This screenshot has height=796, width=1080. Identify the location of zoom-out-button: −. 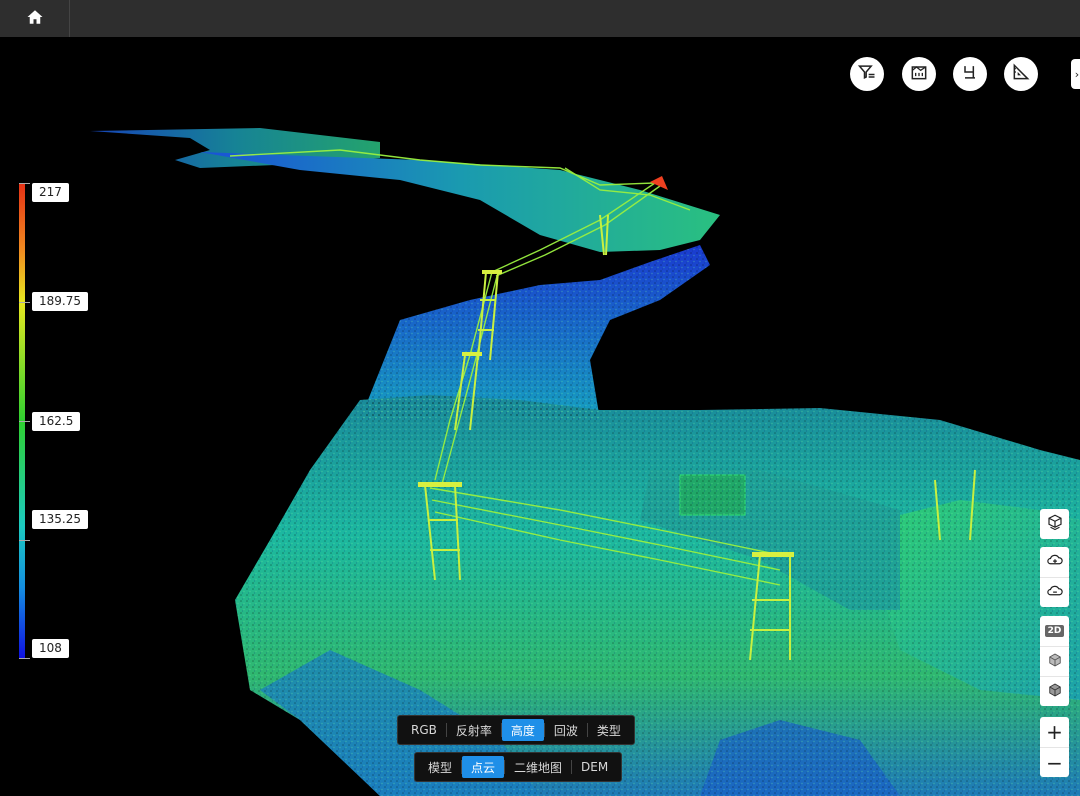
(1054, 762).